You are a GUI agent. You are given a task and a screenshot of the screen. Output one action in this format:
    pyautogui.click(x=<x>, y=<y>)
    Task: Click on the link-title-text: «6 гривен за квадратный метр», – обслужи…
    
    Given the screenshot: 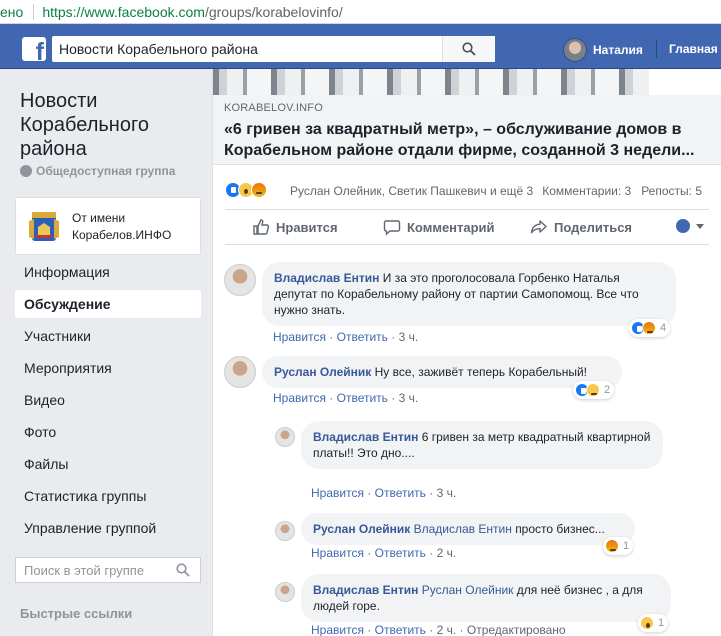 What is the action you would take?
    pyautogui.click(x=459, y=140)
    